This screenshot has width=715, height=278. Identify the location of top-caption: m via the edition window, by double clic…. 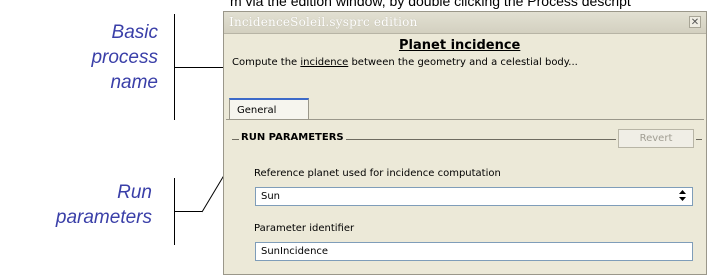
(430, 4).